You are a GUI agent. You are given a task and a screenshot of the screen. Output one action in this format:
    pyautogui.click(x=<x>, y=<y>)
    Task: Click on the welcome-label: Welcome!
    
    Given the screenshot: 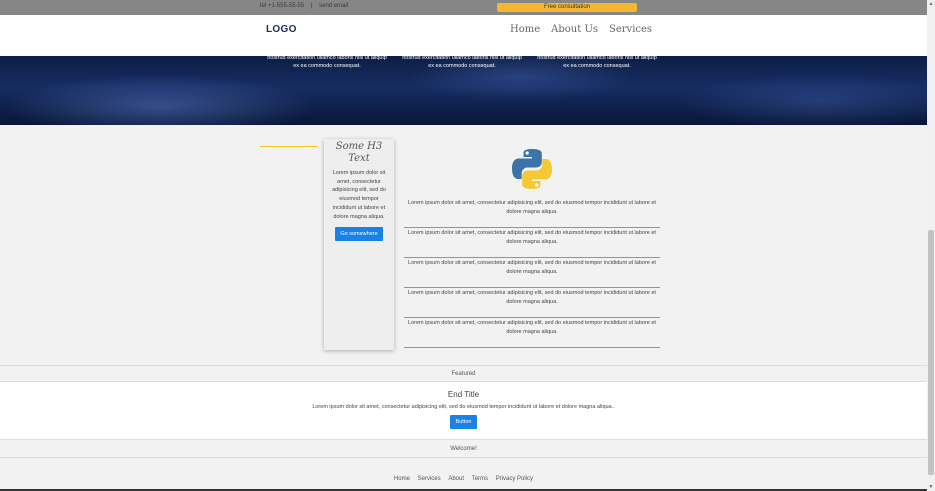 What is the action you would take?
    pyautogui.click(x=463, y=448)
    